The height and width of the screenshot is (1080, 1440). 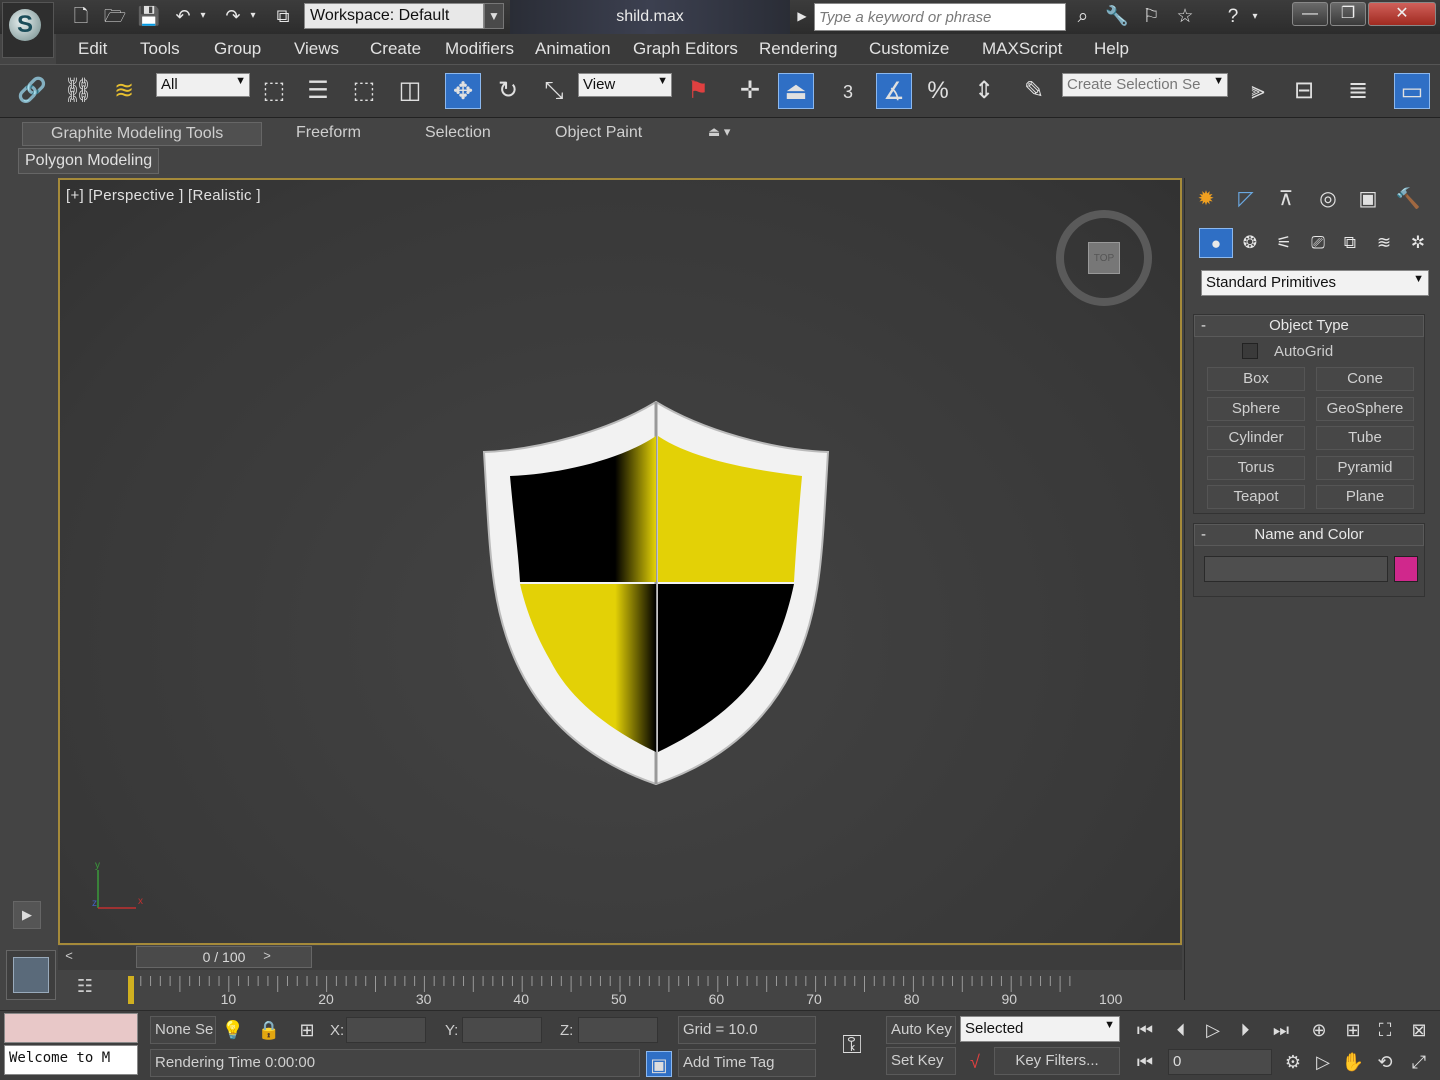 I want to click on help-dropdown-icon: ▾, so click(x=1255, y=17).